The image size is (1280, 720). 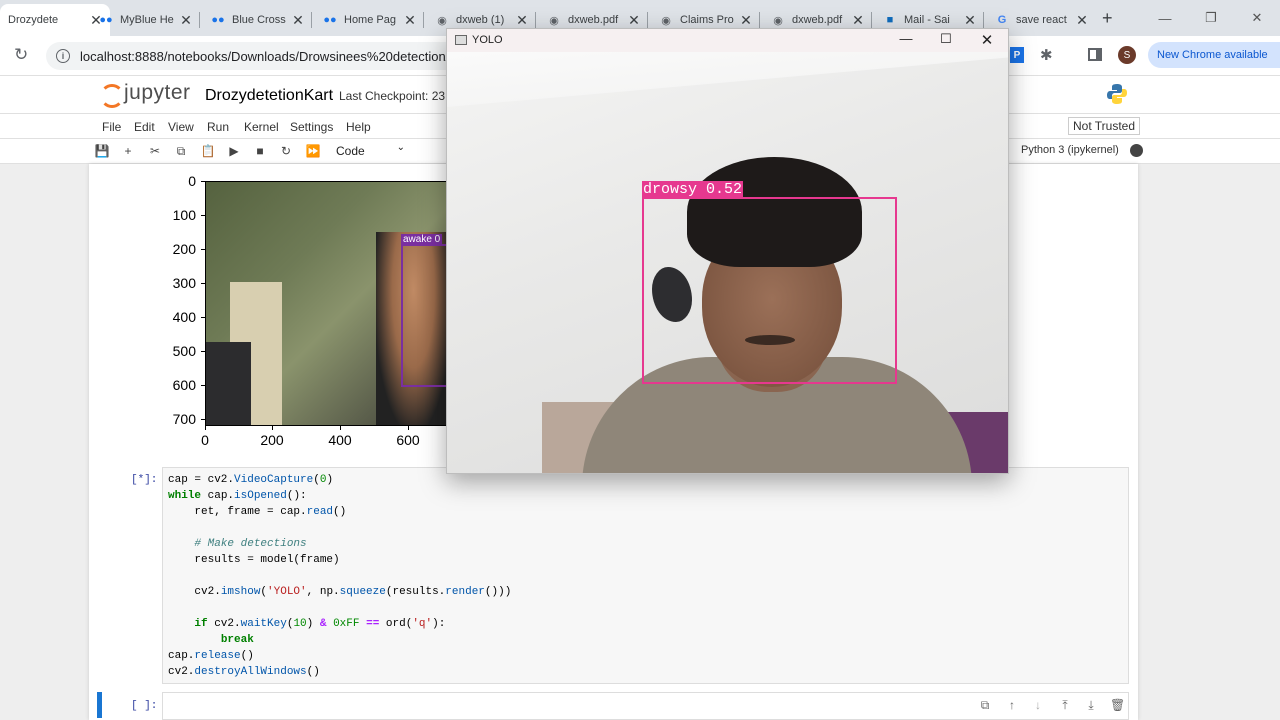 What do you see at coordinates (144, 706) in the screenshot?
I see `empty-cell-prompt: [ ]:` at bounding box center [144, 706].